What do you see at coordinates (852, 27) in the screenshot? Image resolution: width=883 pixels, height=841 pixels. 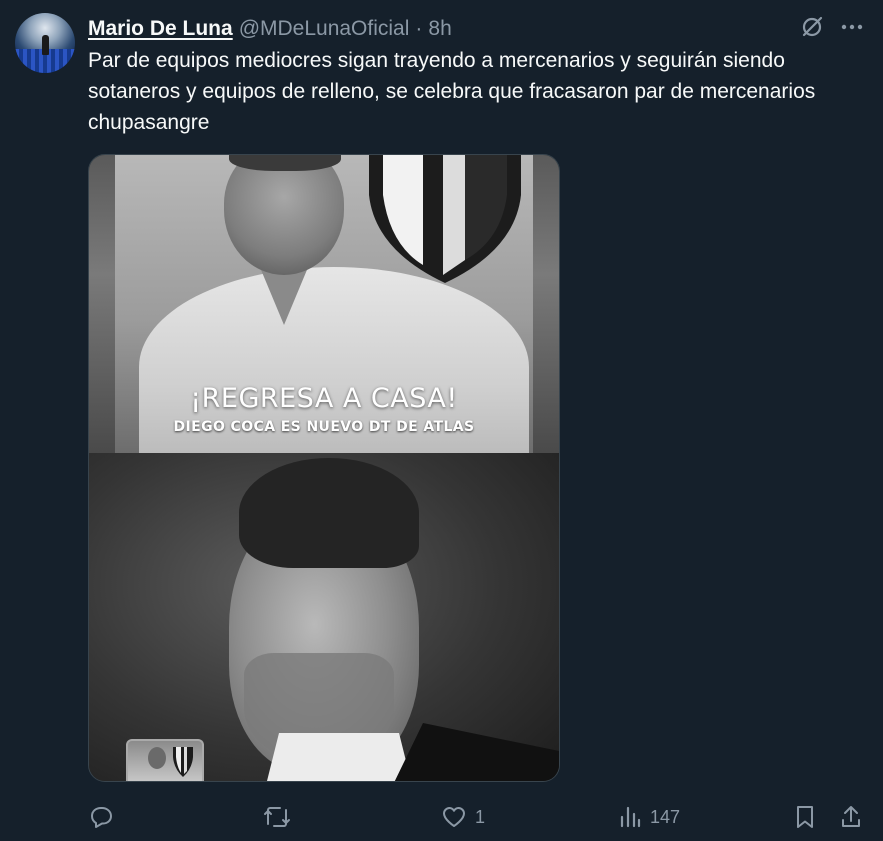 I see `more-icon` at bounding box center [852, 27].